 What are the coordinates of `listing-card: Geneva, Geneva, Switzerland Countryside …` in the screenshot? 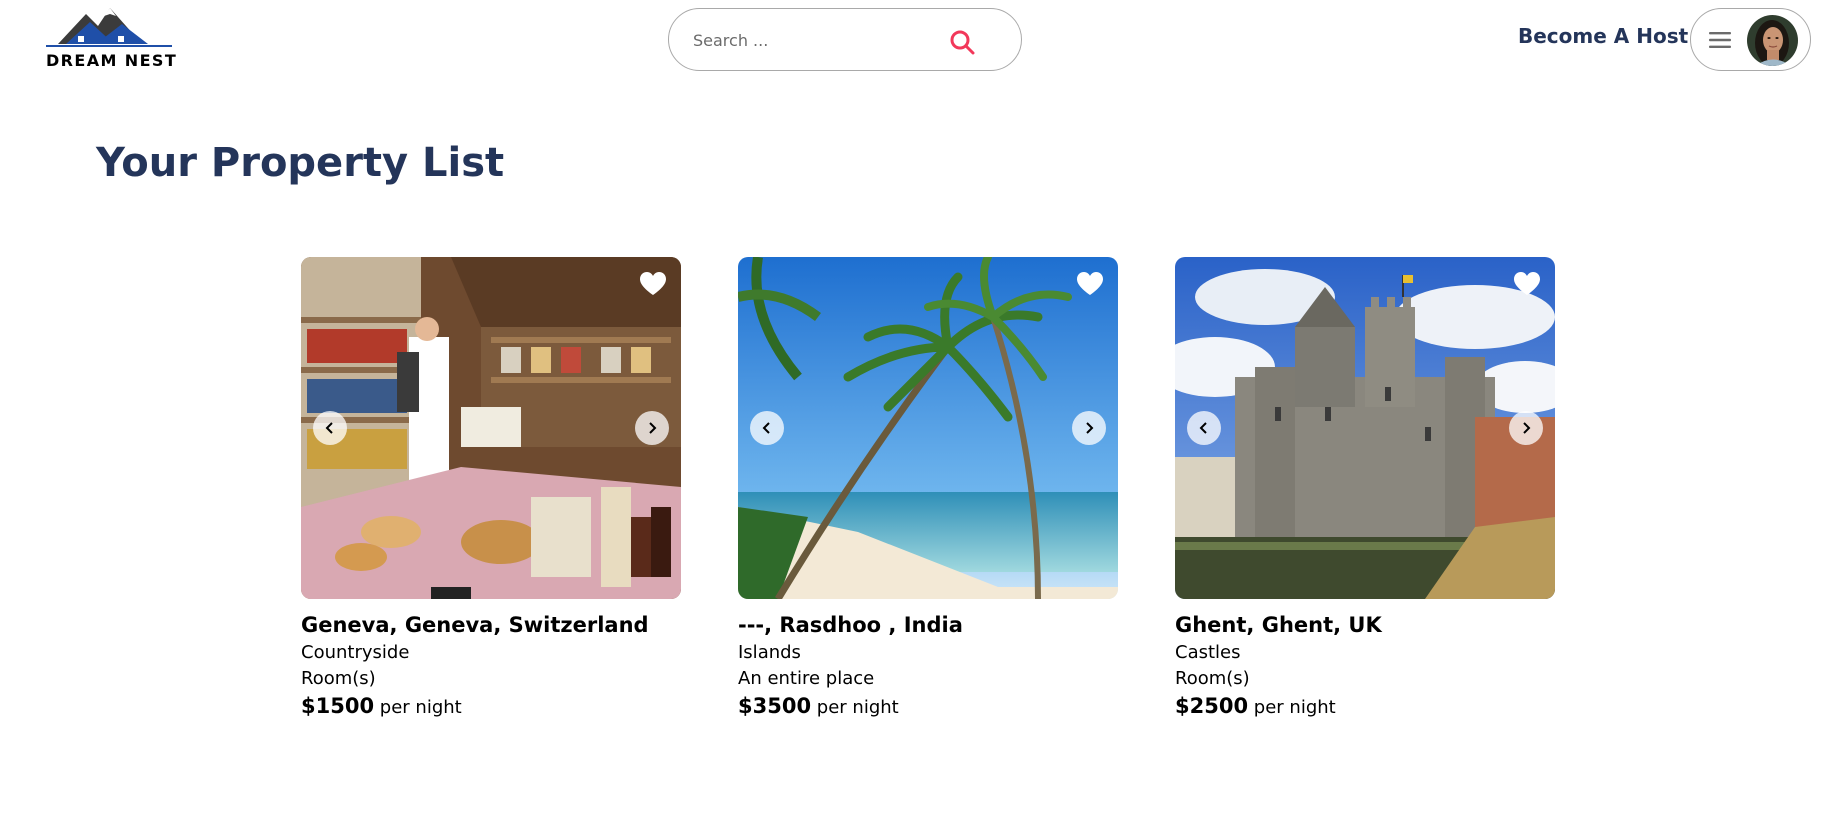 It's located at (491, 487).